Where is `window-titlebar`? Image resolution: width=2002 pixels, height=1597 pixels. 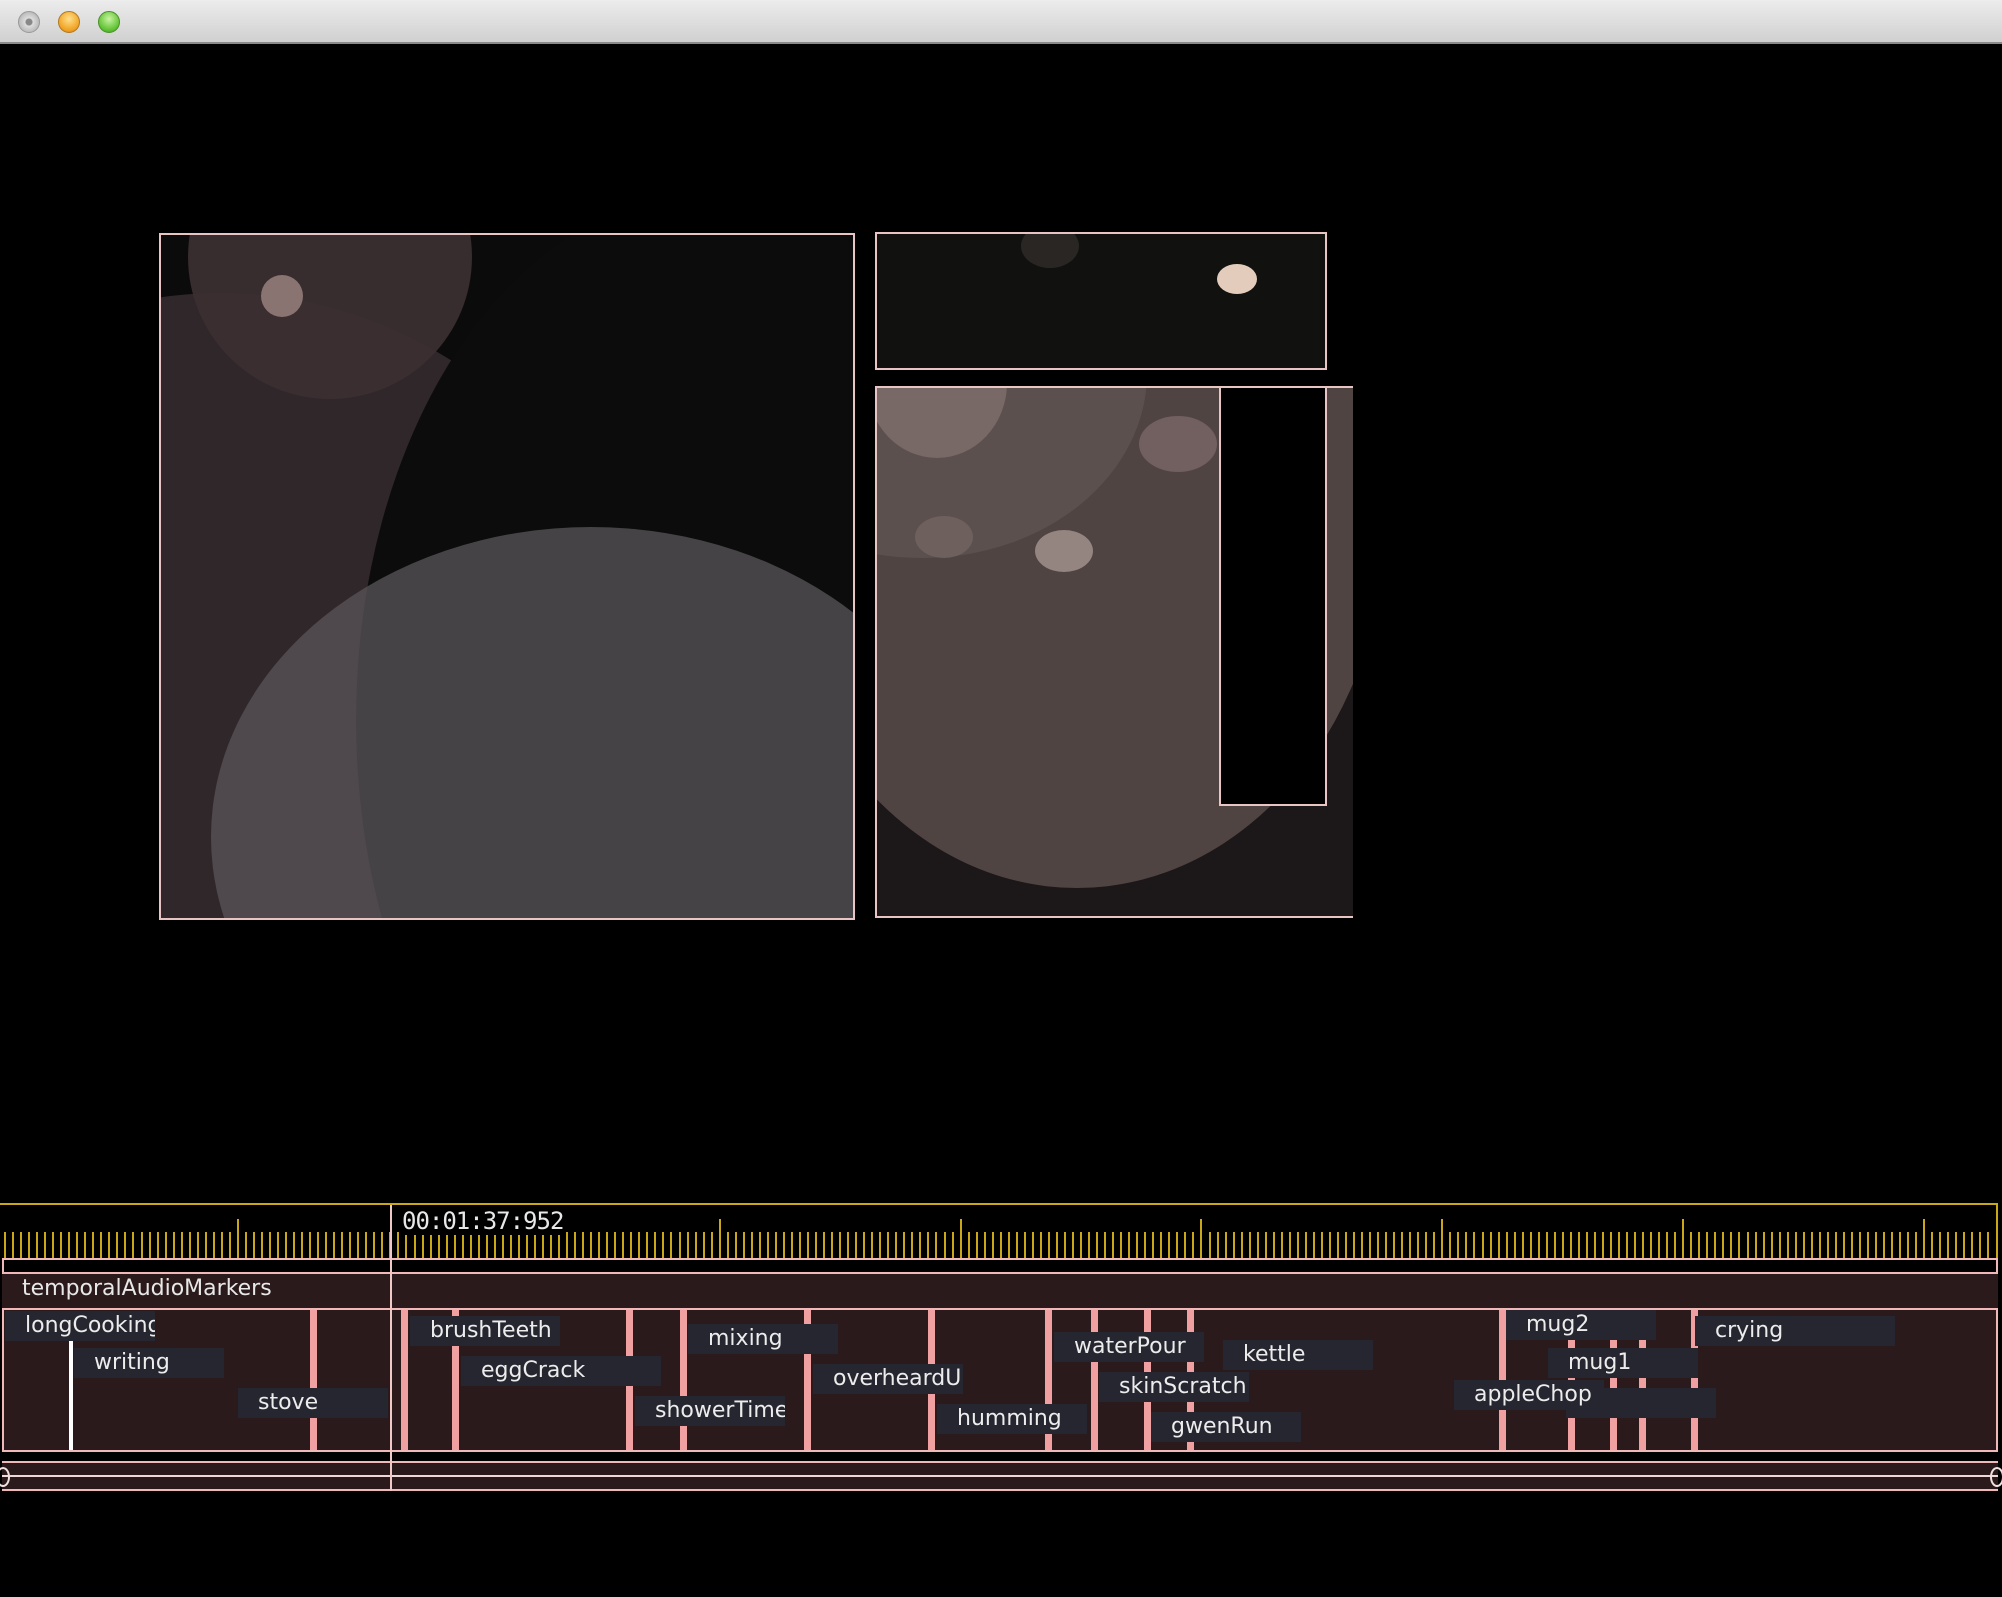 window-titlebar is located at coordinates (1001, 22).